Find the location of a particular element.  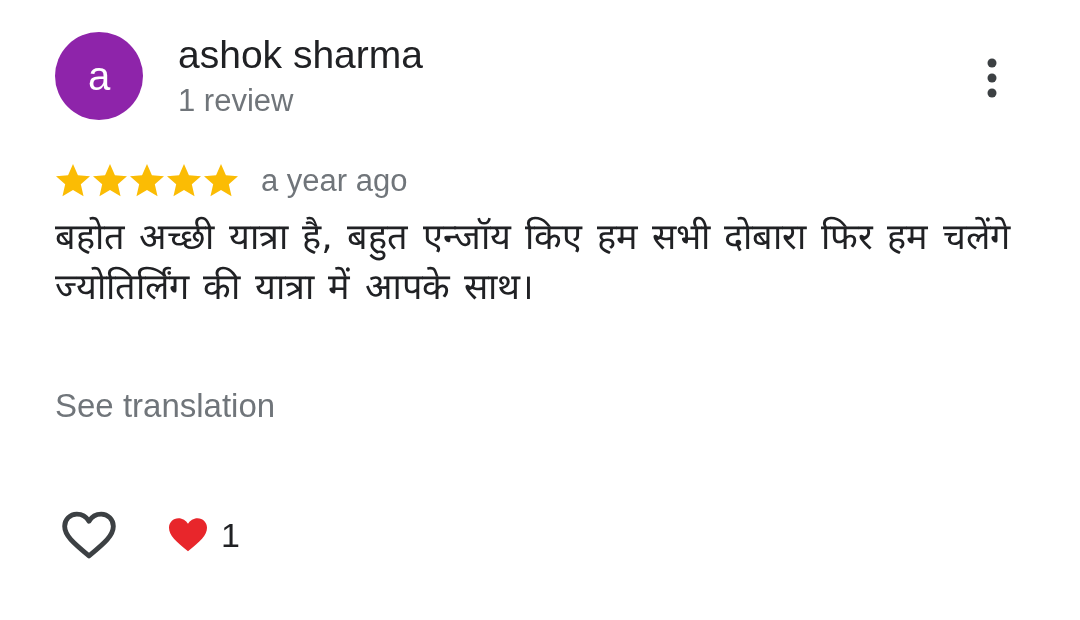

avatar: a is located at coordinates (99, 76).